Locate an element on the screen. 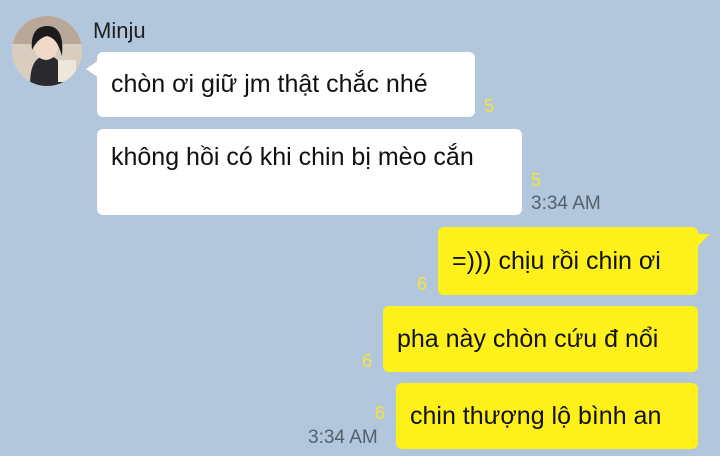  message-text: =))) chịu rồi chin ơi is located at coordinates (556, 261).